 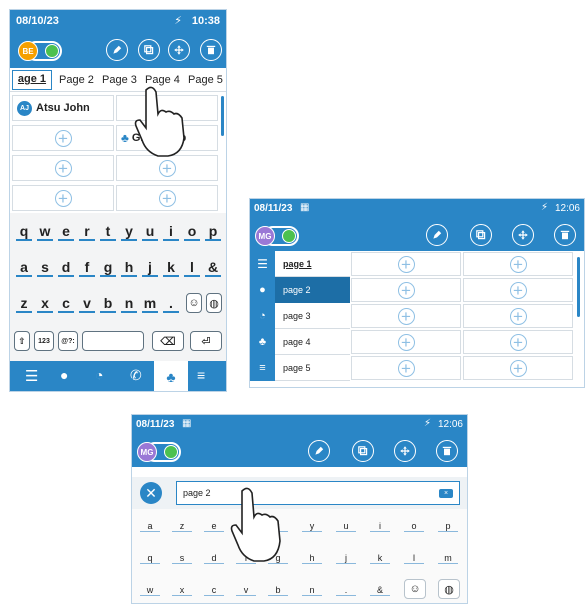 I want to click on key: f, so click(x=87, y=268).